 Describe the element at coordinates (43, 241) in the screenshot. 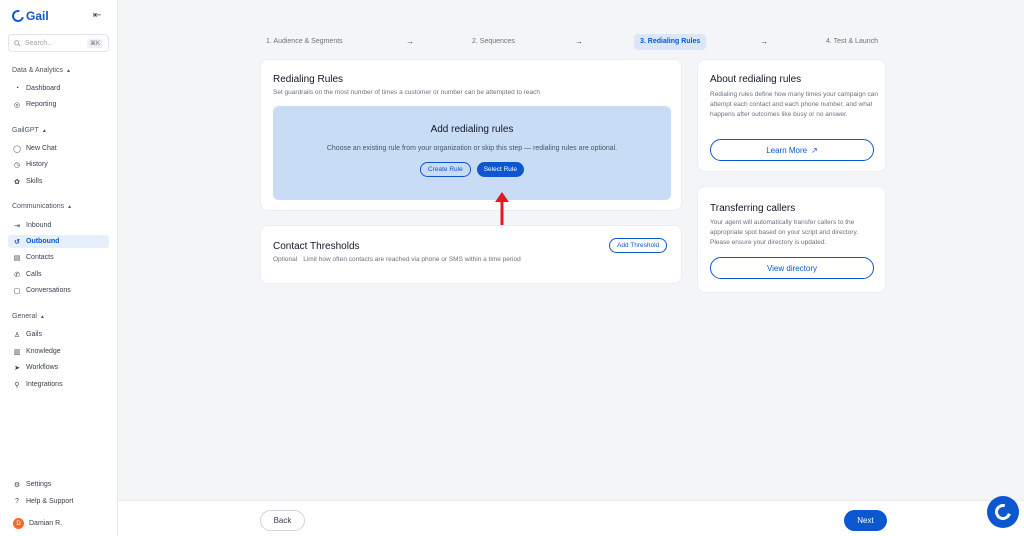

I see `sidebar-item-label: Outbound` at that location.